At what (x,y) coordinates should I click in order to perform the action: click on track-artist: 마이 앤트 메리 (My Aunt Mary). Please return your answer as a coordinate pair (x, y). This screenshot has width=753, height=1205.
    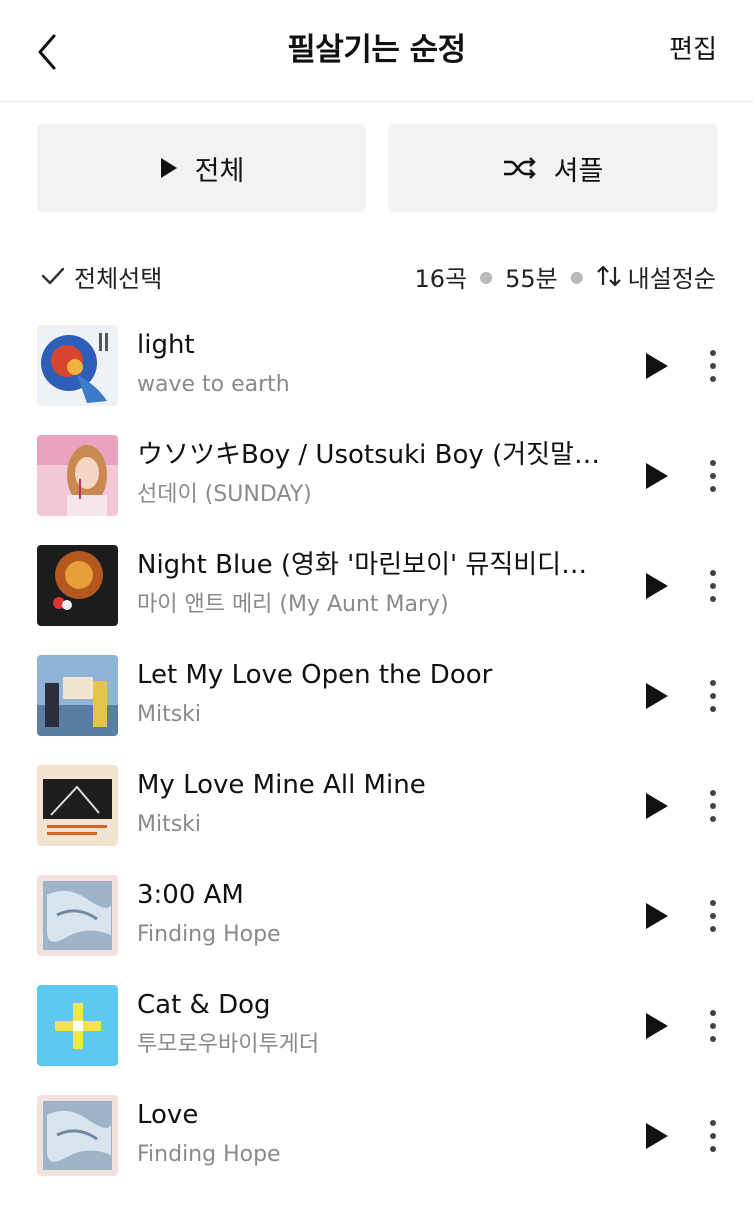
    Looking at the image, I should click on (293, 604).